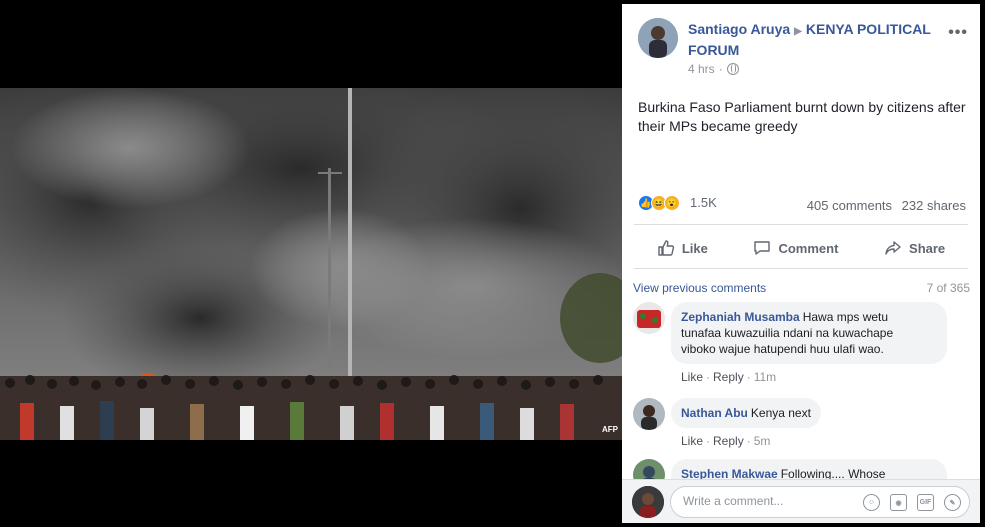  What do you see at coordinates (739, 29) in the screenshot?
I see `author-name: Santiago Aruya` at bounding box center [739, 29].